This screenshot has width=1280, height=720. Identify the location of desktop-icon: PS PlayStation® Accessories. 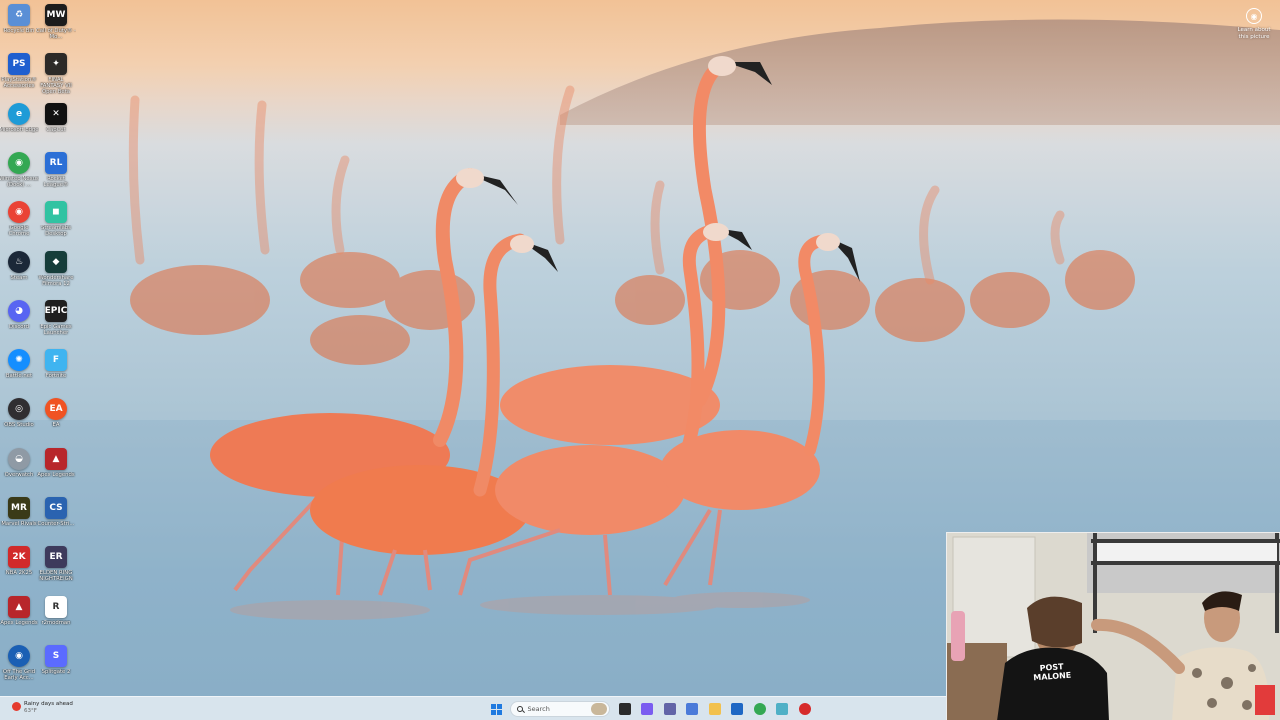
(19, 76).